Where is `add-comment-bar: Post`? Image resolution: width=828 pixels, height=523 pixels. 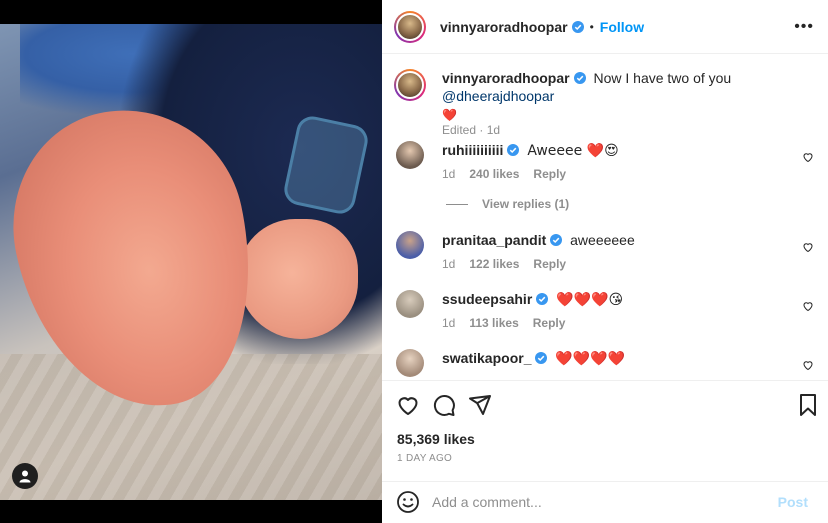
add-comment-bar: Post is located at coordinates (605, 502).